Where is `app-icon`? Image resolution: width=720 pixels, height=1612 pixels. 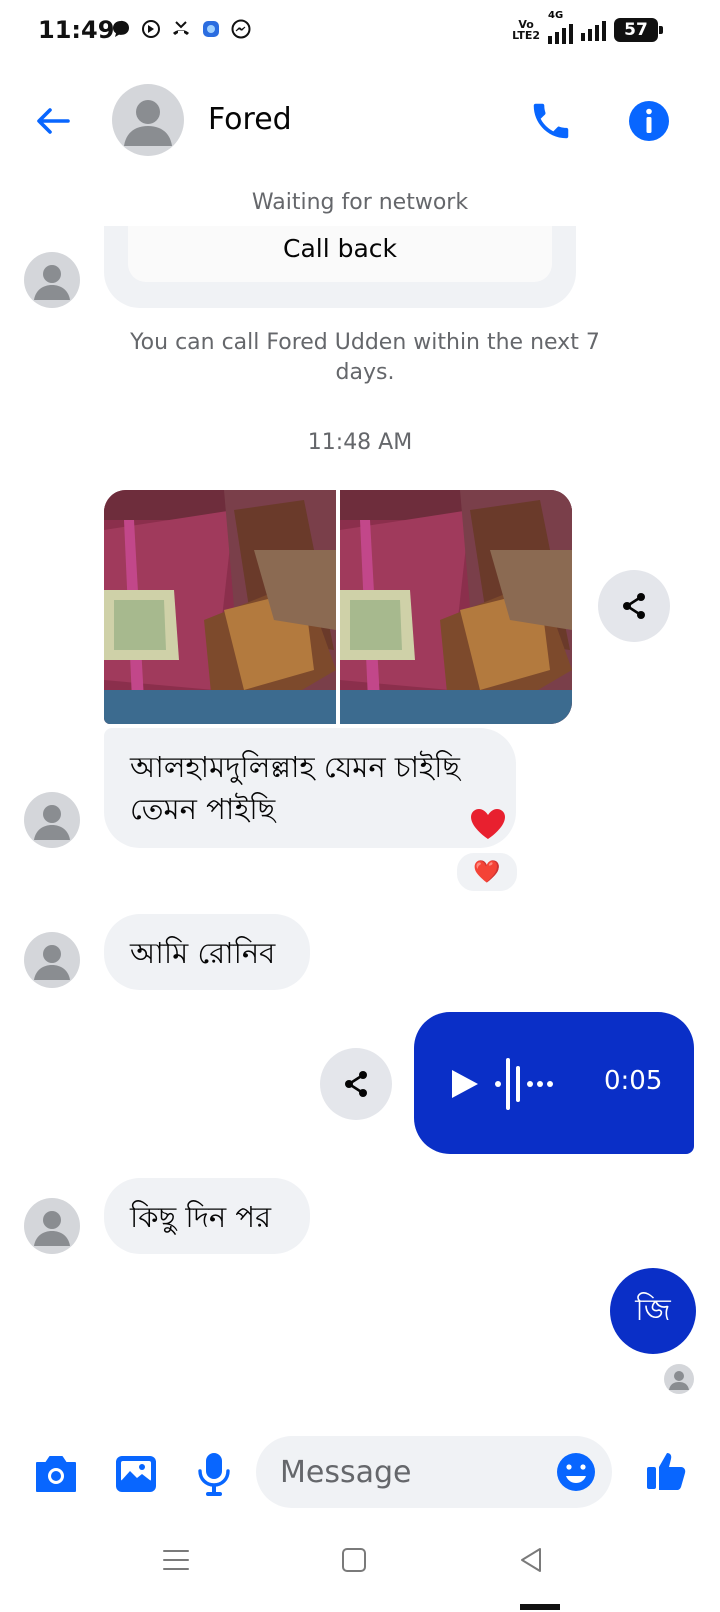 app-icon is located at coordinates (211, 29).